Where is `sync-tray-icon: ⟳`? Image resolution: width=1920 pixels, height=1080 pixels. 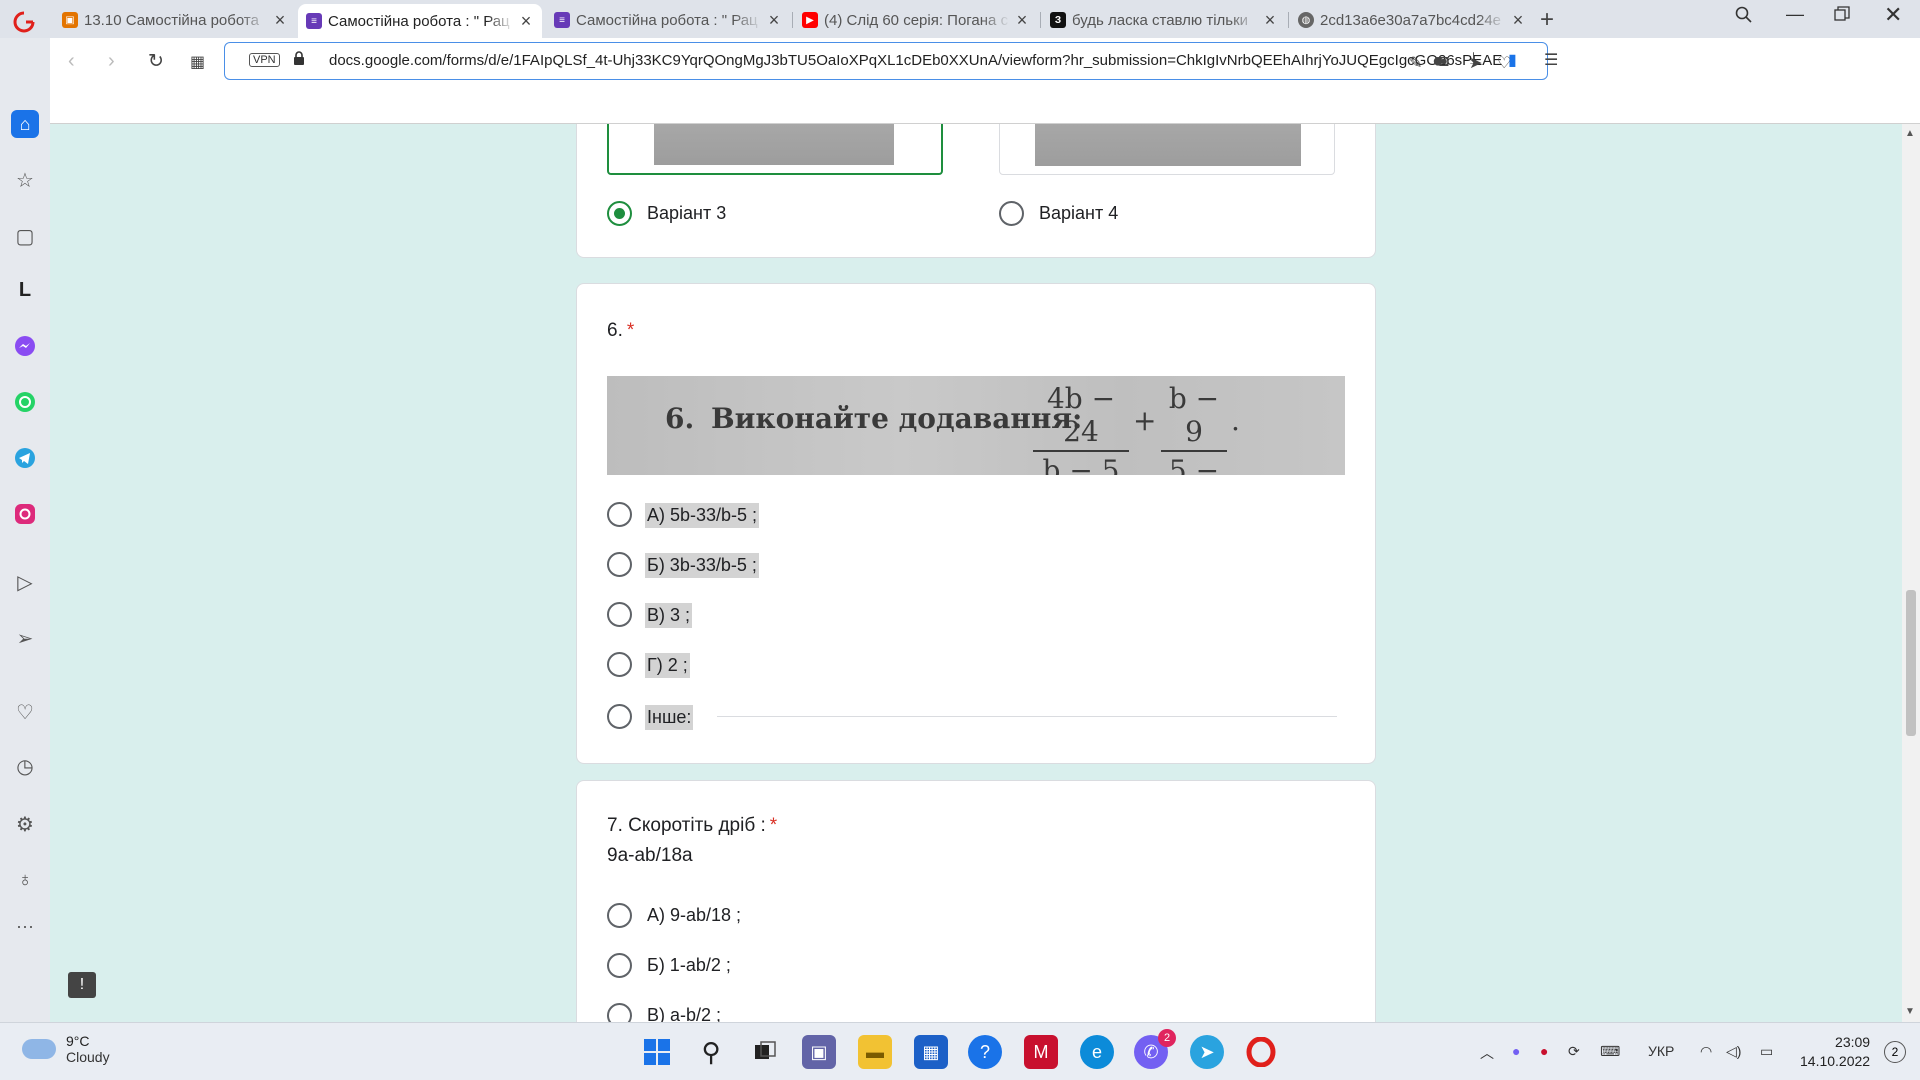
sync-tray-icon: ⟳ is located at coordinates (1574, 1051).